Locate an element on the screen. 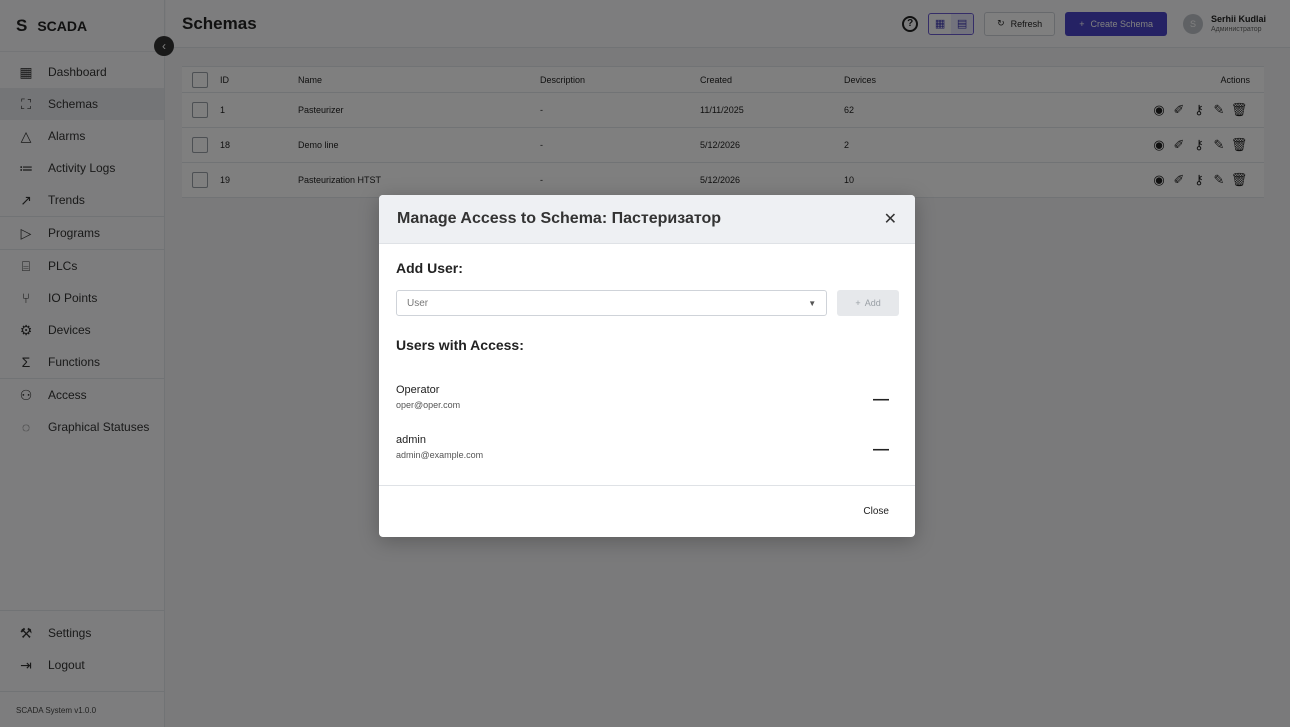 The width and height of the screenshot is (1290, 727). plus-icon: + is located at coordinates (858, 303).